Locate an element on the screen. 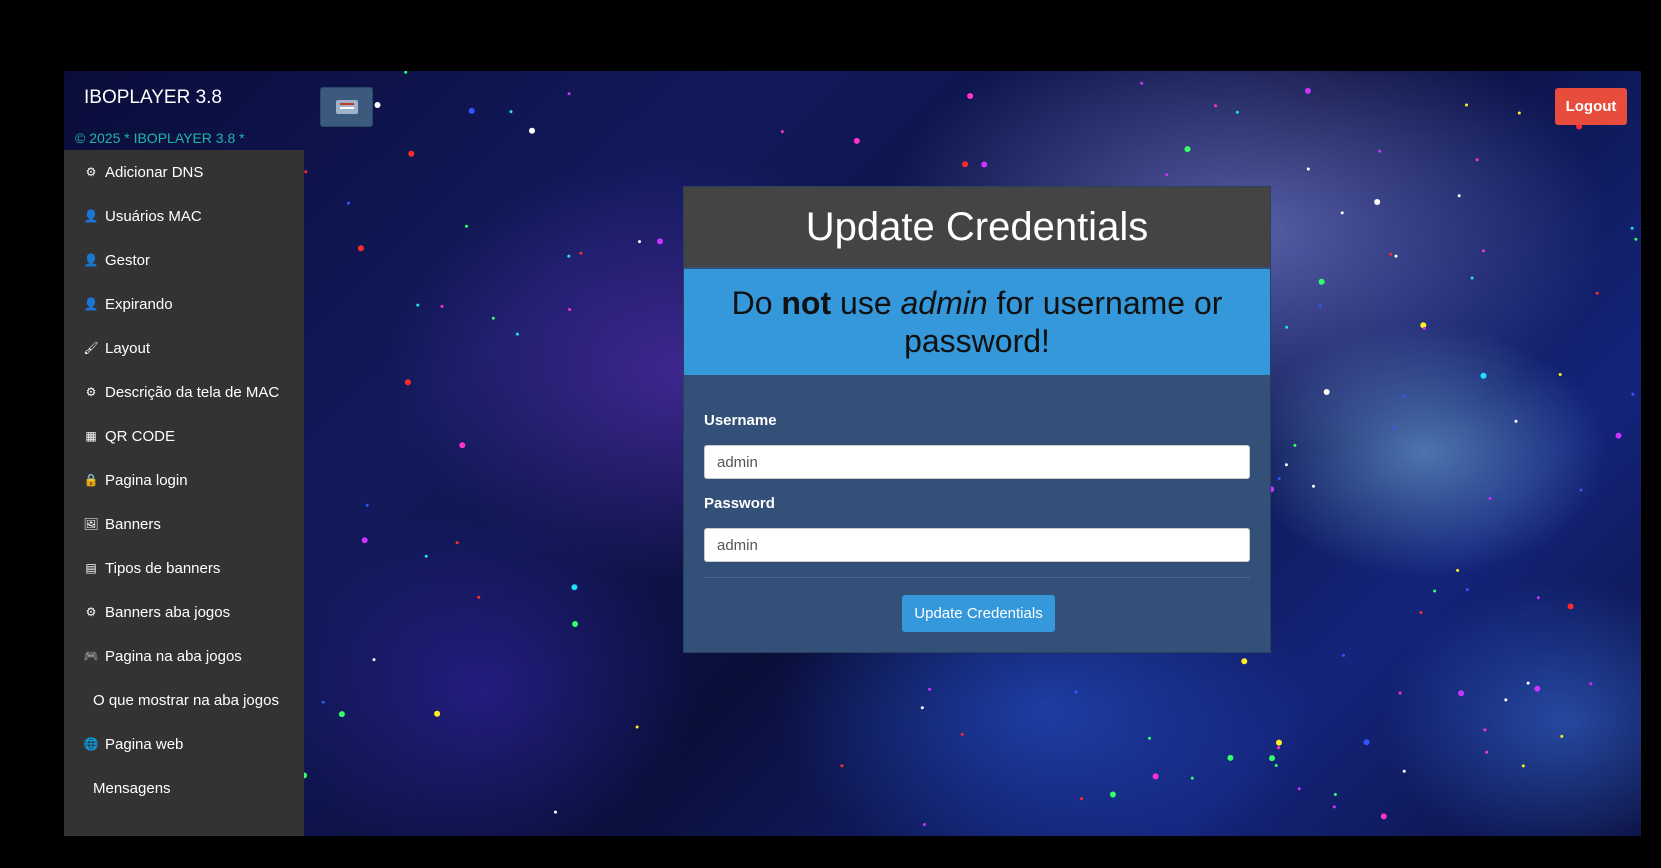 Image resolution: width=1661 pixels, height=868 pixels. sidebar-item-qr-code: ▦ QR CODE is located at coordinates (184, 436).